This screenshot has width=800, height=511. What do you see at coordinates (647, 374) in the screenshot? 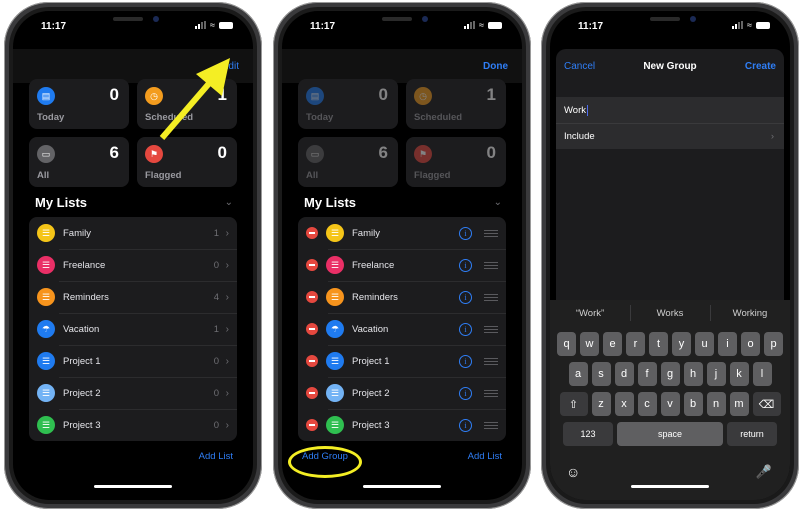
I see `key-f: f` at bounding box center [647, 374].